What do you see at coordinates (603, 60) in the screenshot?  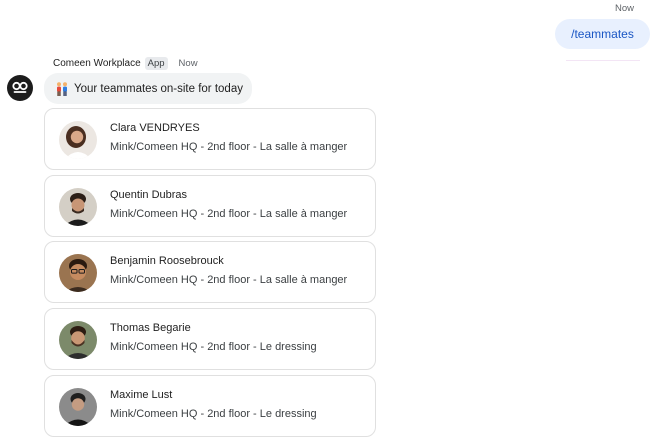 I see `divider` at bounding box center [603, 60].